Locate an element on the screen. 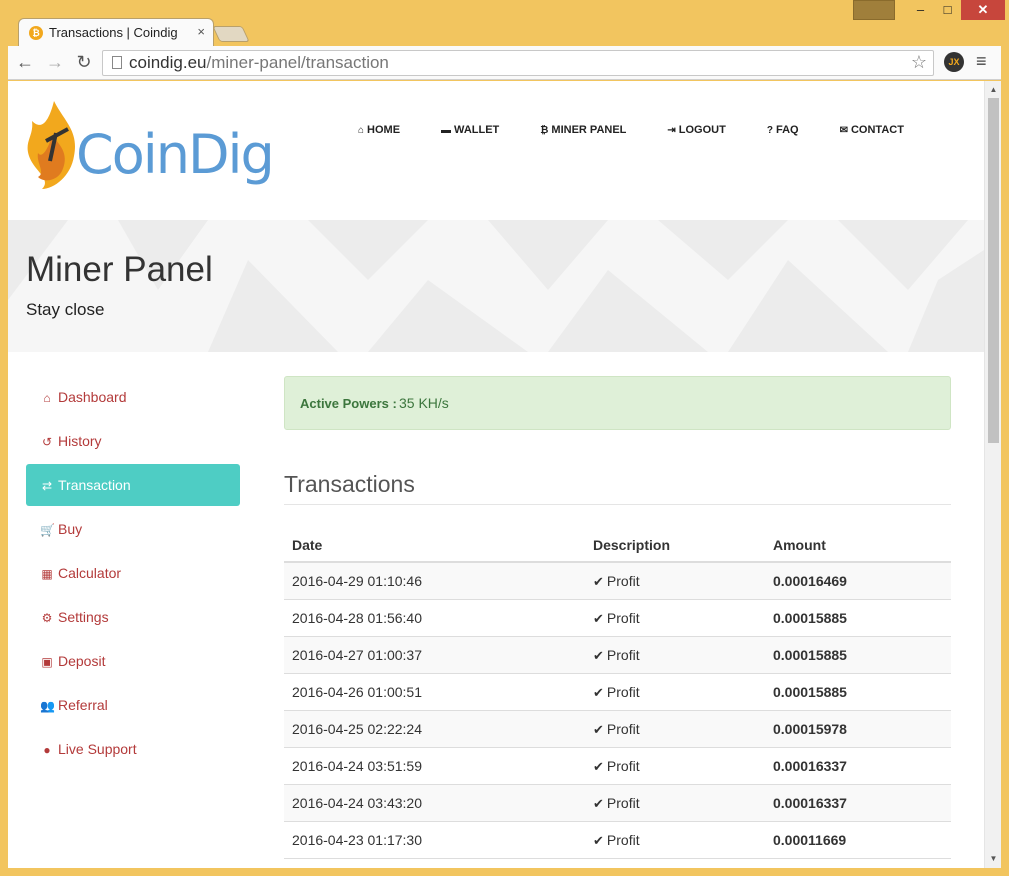  table-row: 2016-04-27 01:00:37 ✔ Profit 0.00015885 is located at coordinates (617, 655).